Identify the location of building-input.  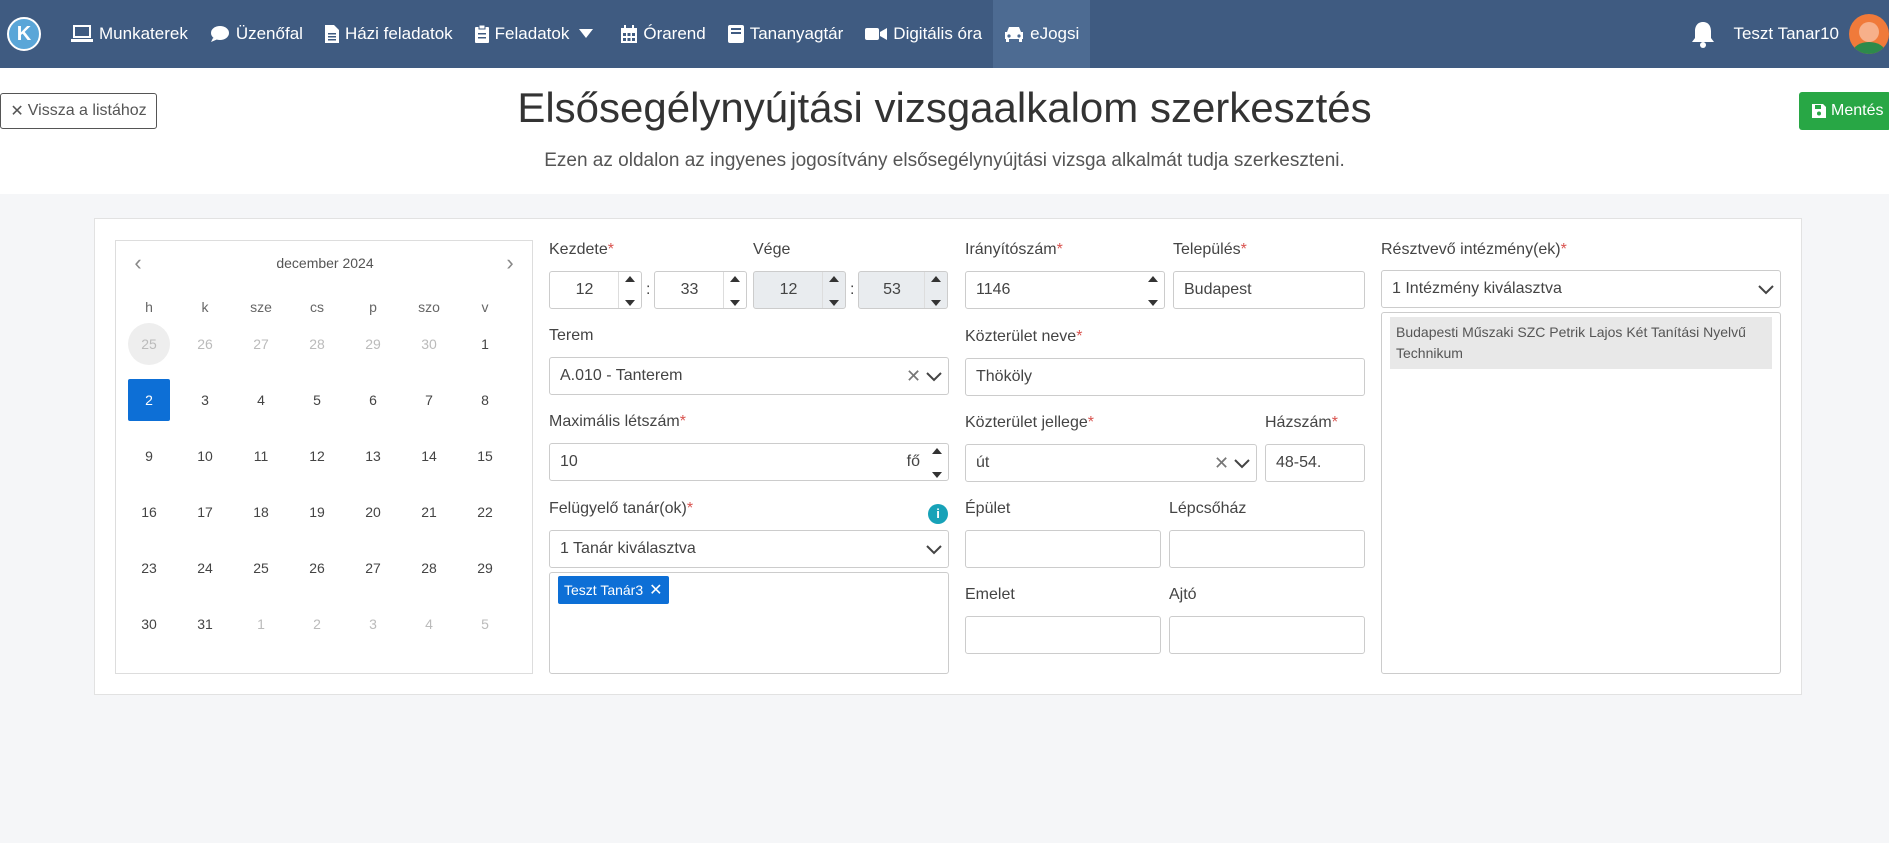
(1063, 549).